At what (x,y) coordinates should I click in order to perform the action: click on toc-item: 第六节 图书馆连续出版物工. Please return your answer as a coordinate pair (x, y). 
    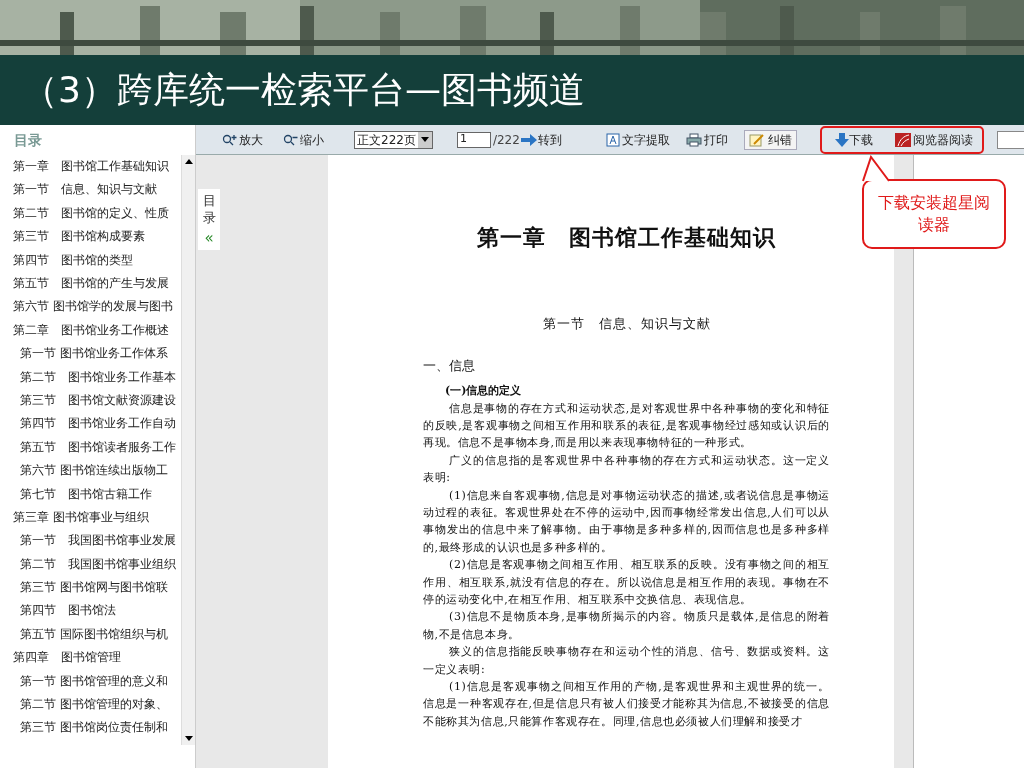
    Looking at the image, I should click on (90, 471).